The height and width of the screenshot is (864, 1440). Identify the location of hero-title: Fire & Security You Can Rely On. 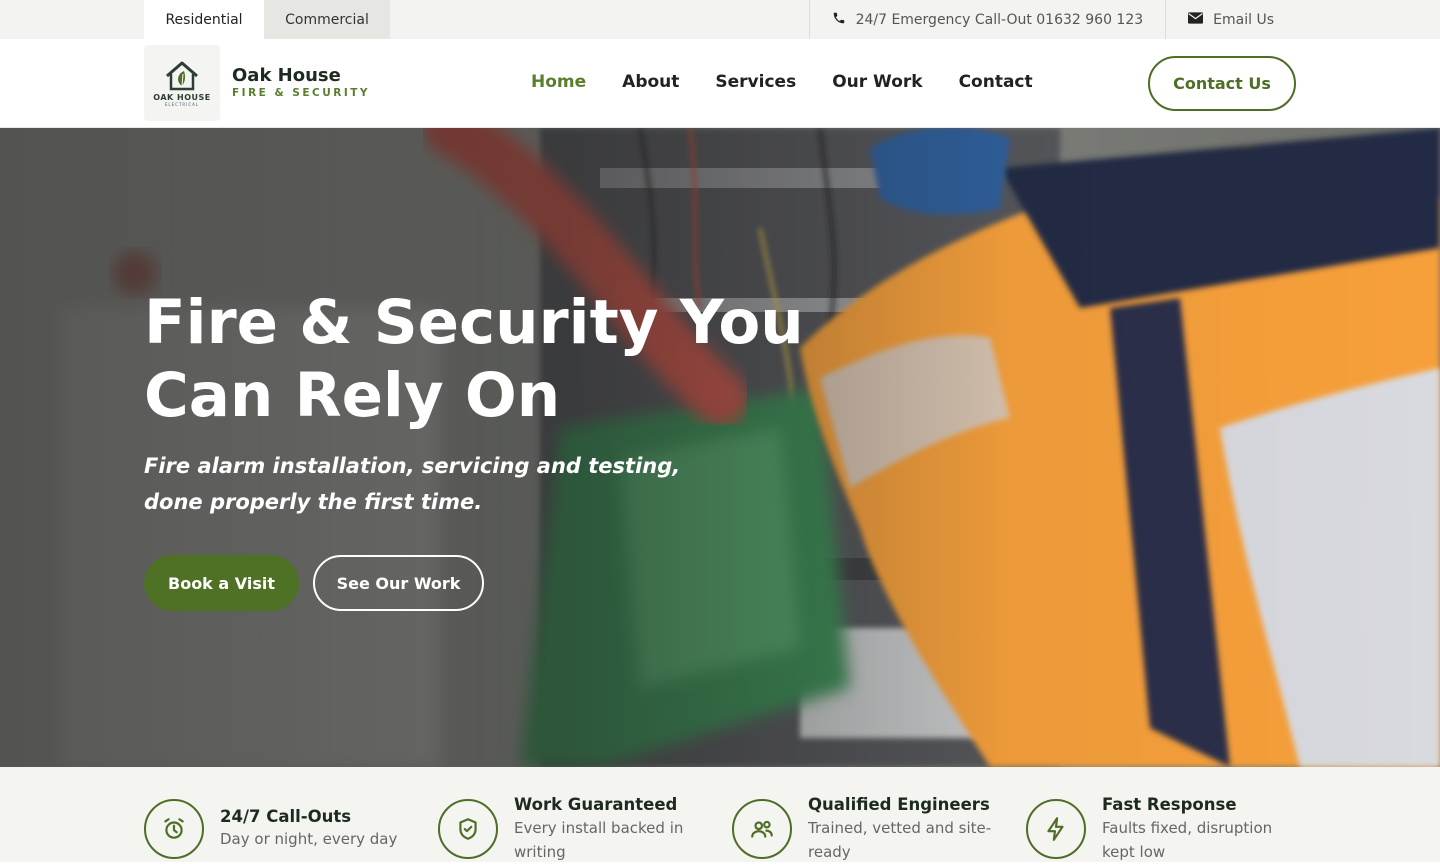
(494, 359).